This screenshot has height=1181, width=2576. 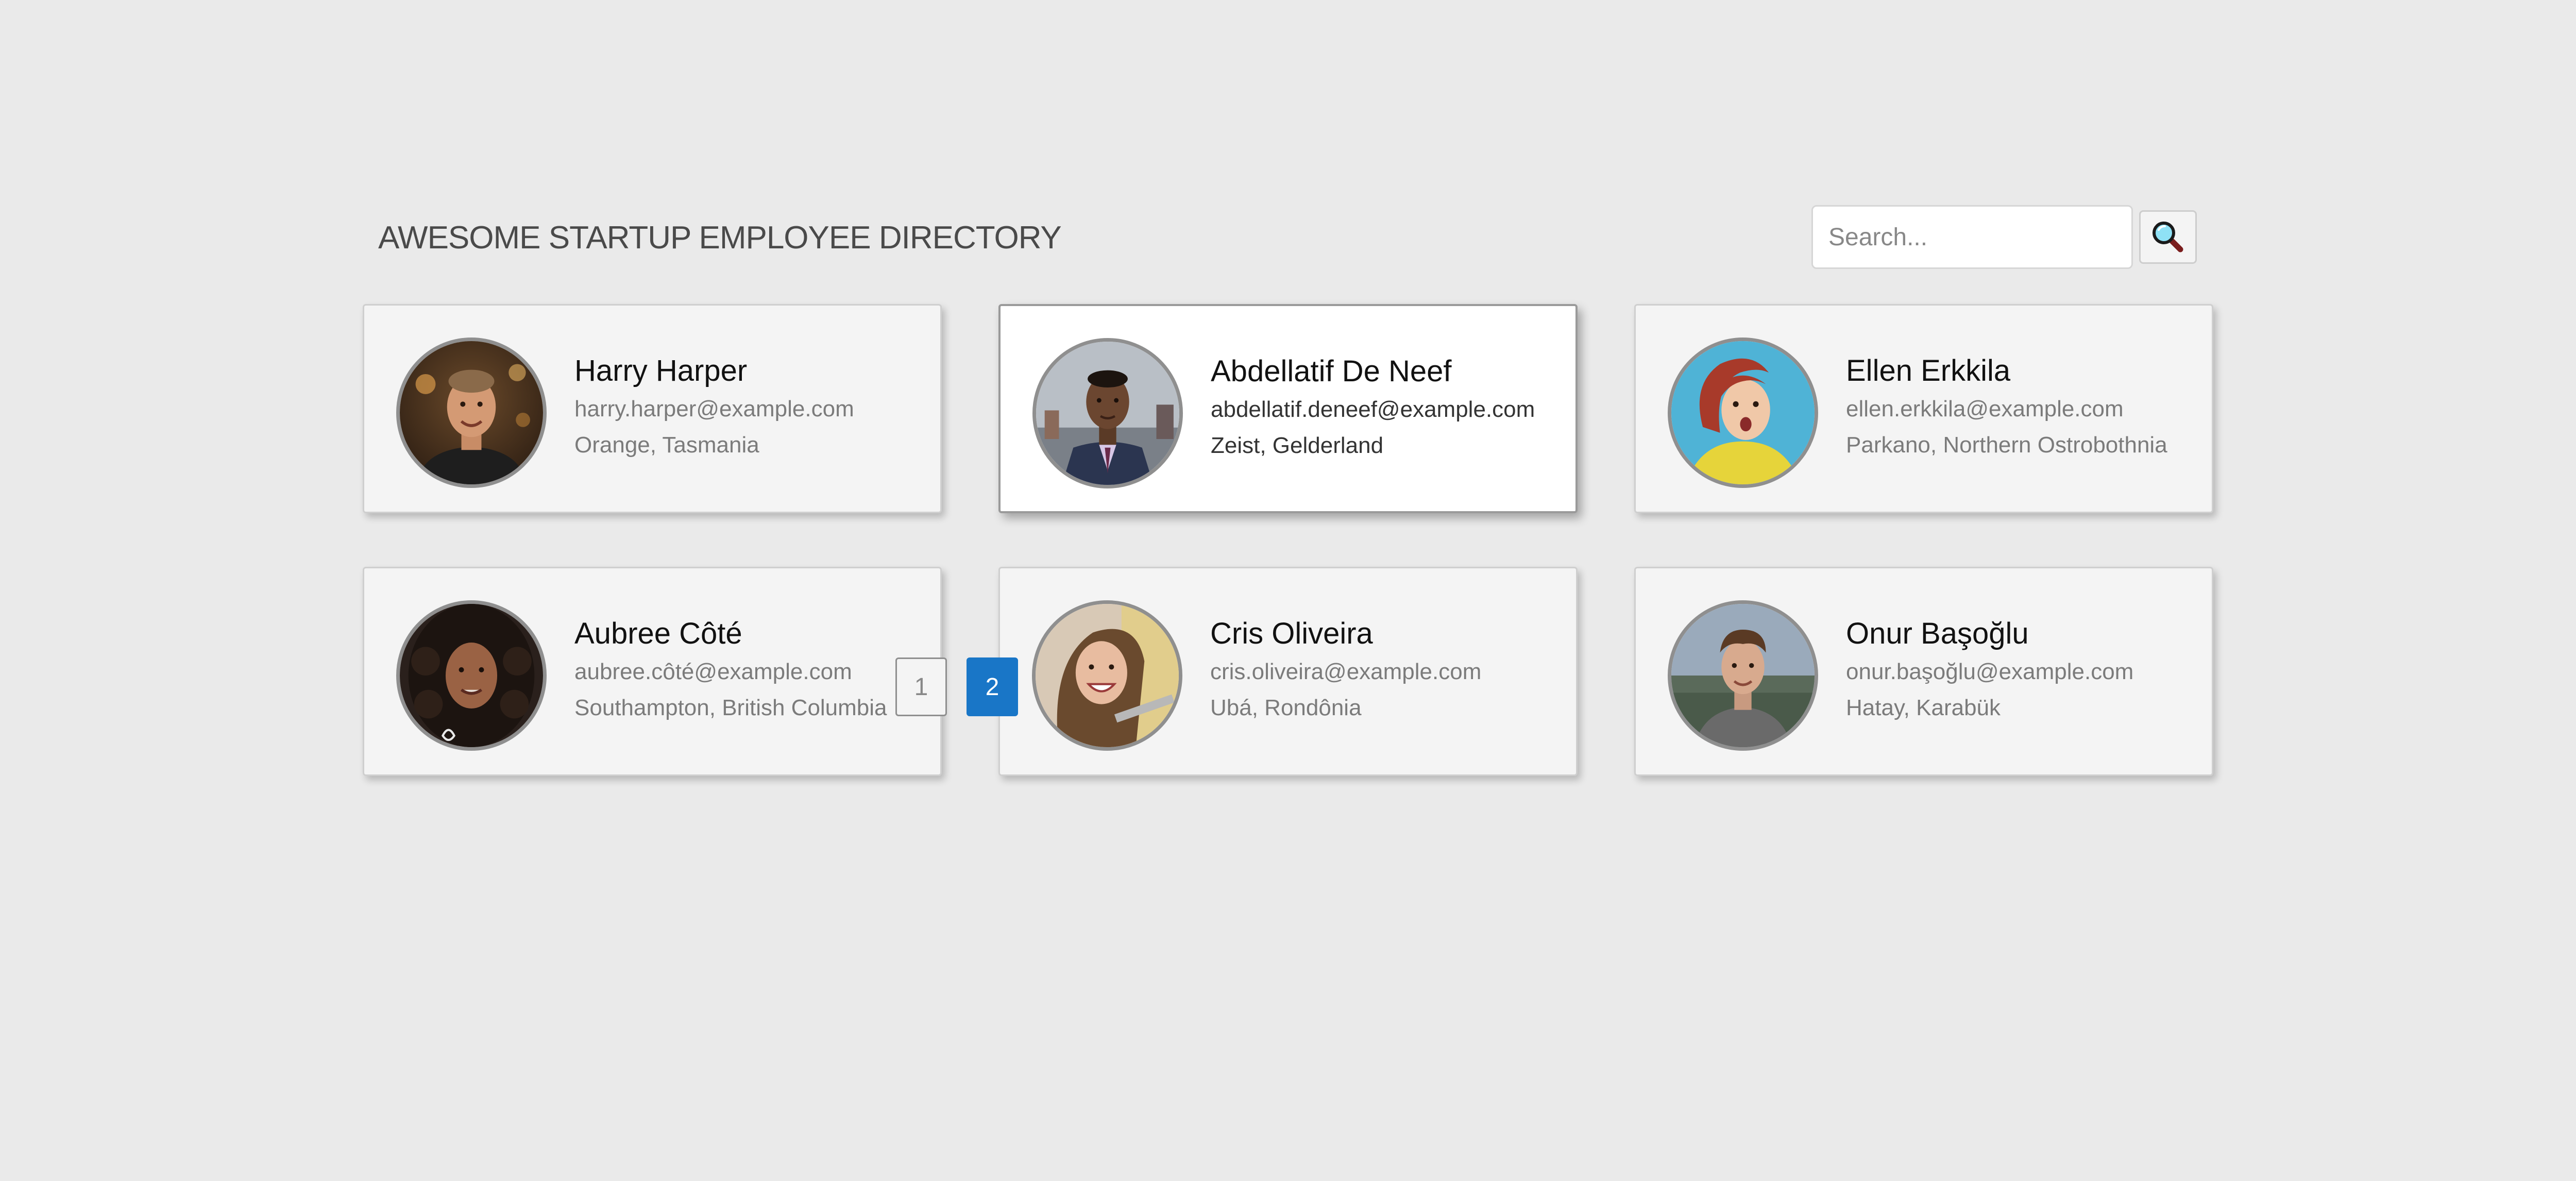 I want to click on employee-name: Cris Oliveira, so click(x=1291, y=633).